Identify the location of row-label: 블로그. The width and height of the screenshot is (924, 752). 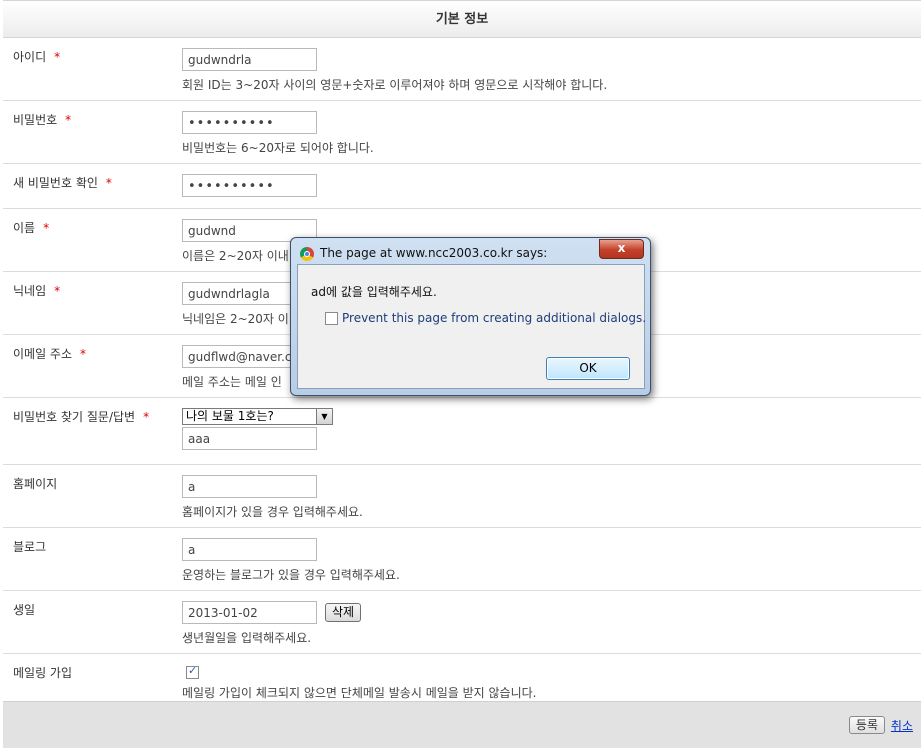
(30, 547).